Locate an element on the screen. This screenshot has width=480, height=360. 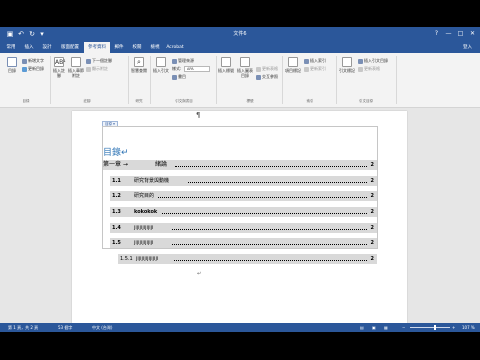
endnote-icon is located at coordinates (76, 62).